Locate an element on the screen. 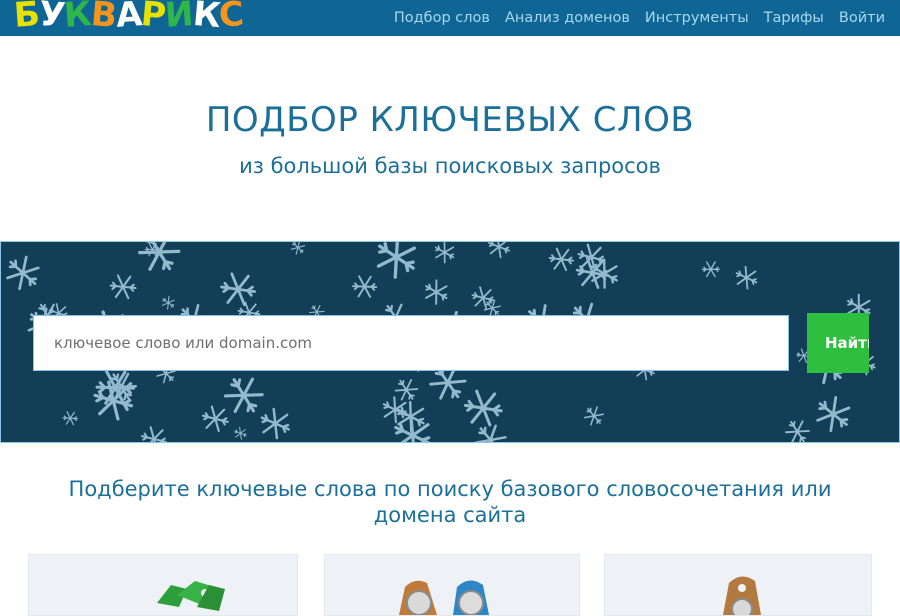 Image resolution: width=900 pixels, height=616 pixels. nav-link-tools: Инструменты is located at coordinates (697, 18).